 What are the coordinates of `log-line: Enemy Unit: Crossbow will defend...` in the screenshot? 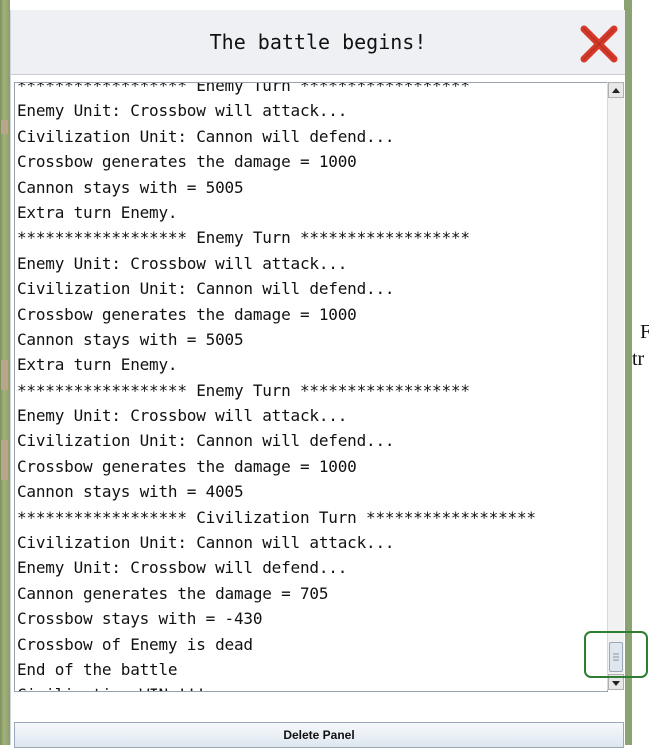 It's located at (182, 568).